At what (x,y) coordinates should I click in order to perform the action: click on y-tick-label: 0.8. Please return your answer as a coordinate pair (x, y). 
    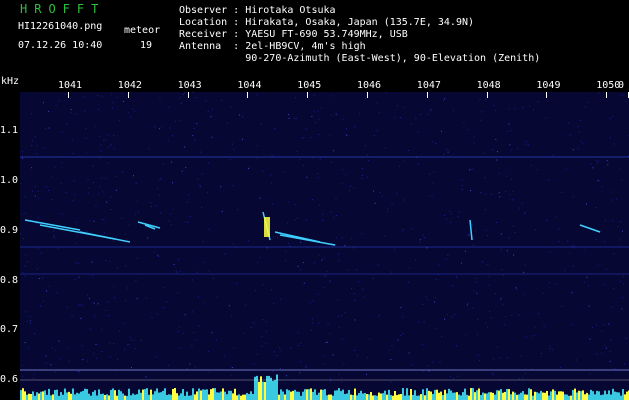
    Looking at the image, I should click on (9, 280).